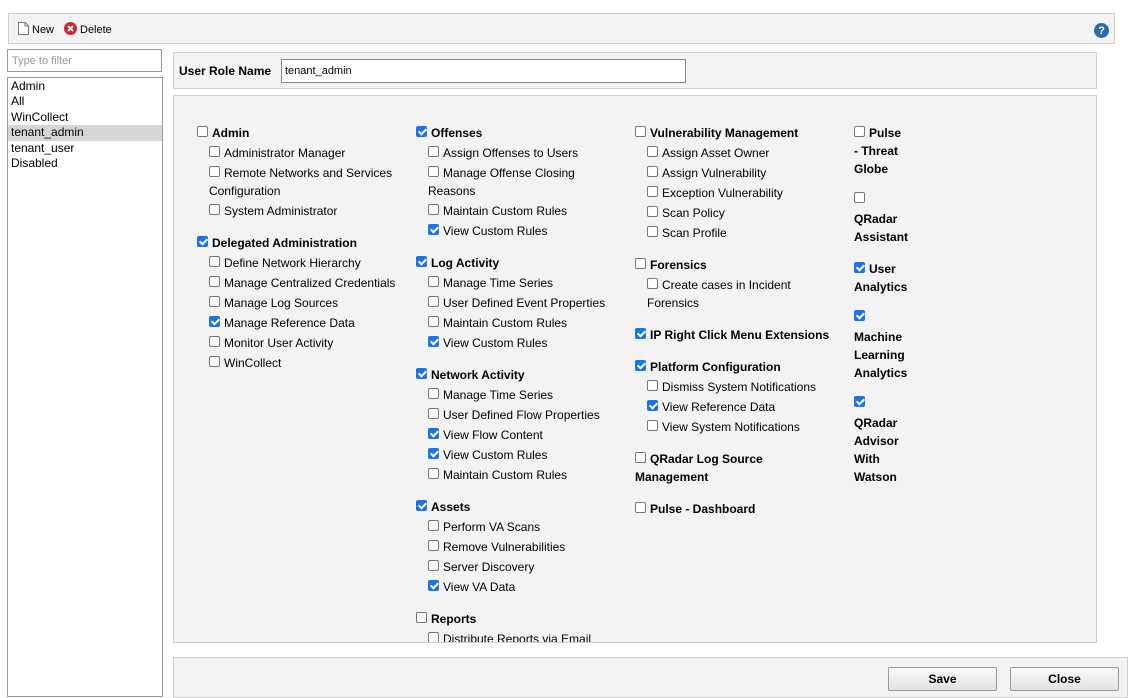 This screenshot has height=698, width=1130. What do you see at coordinates (470, 375) in the screenshot?
I see `permission-item: Network Activity` at bounding box center [470, 375].